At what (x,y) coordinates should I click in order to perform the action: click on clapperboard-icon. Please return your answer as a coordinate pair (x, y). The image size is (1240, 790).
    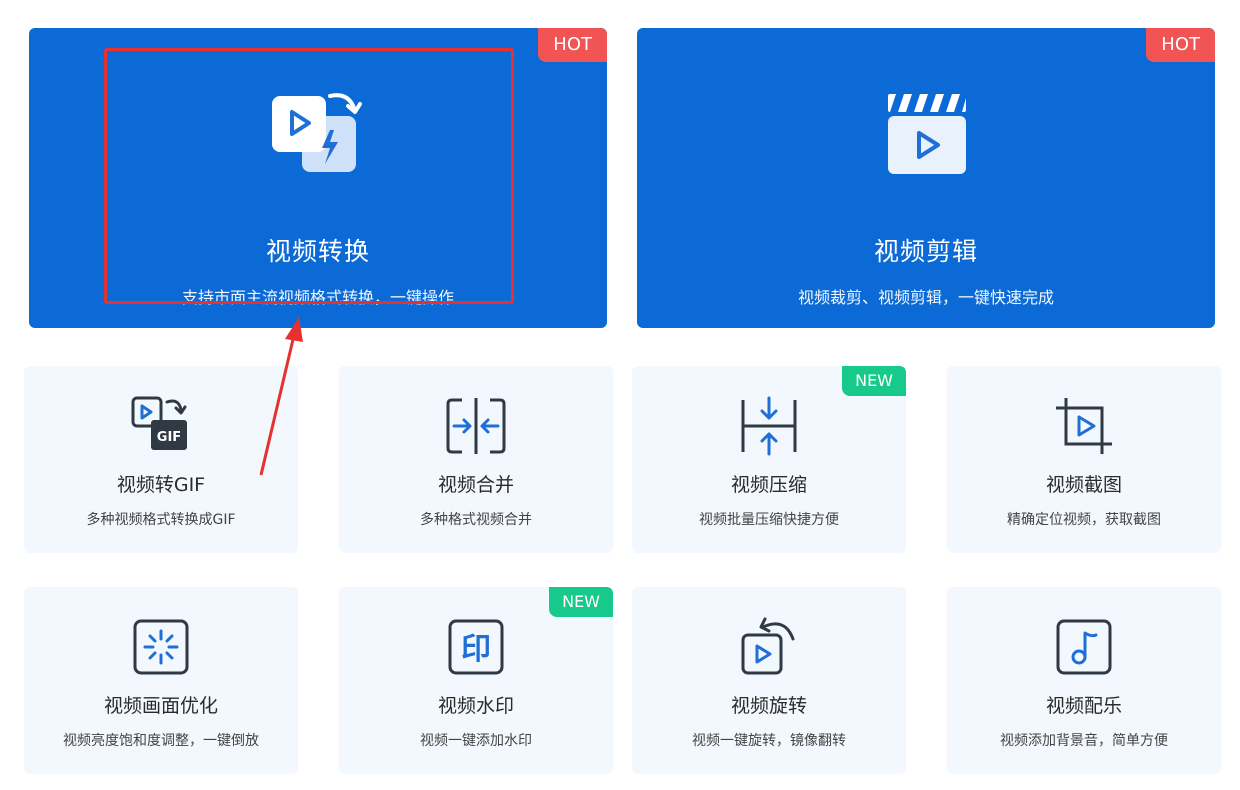
    Looking at the image, I should click on (927, 134).